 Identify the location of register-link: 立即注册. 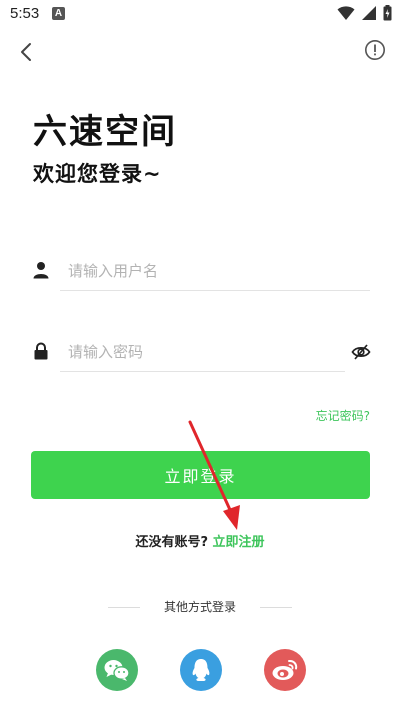
(239, 542).